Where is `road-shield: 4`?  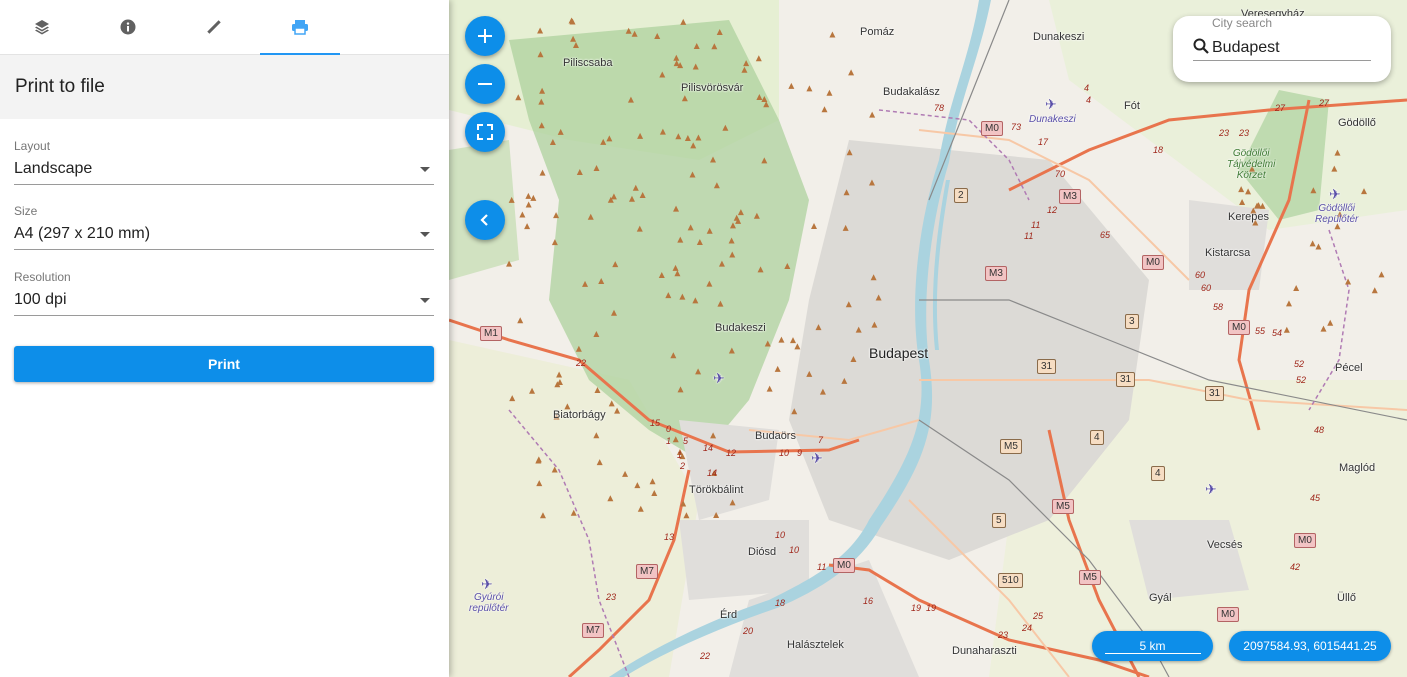 road-shield: 4 is located at coordinates (1097, 437).